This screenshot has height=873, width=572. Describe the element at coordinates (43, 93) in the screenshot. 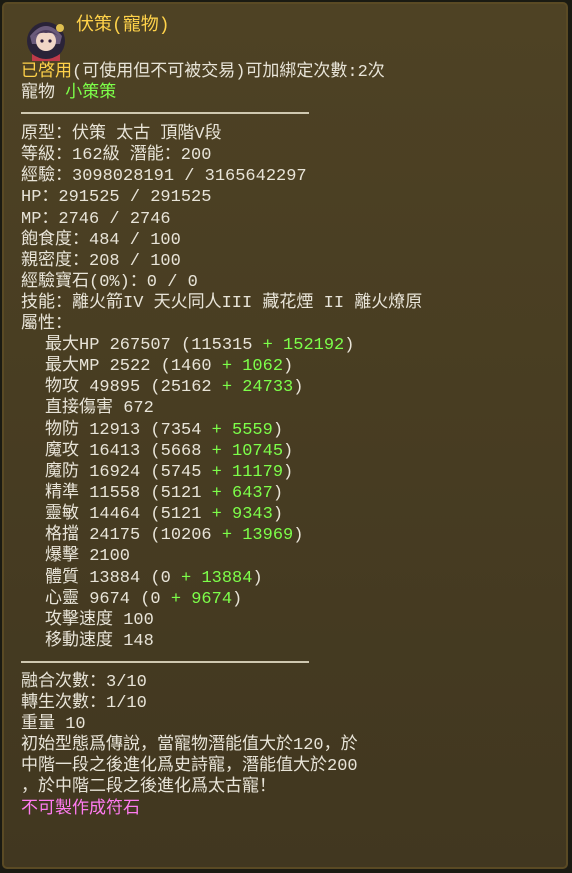

I see `pet-label: 寵物` at that location.